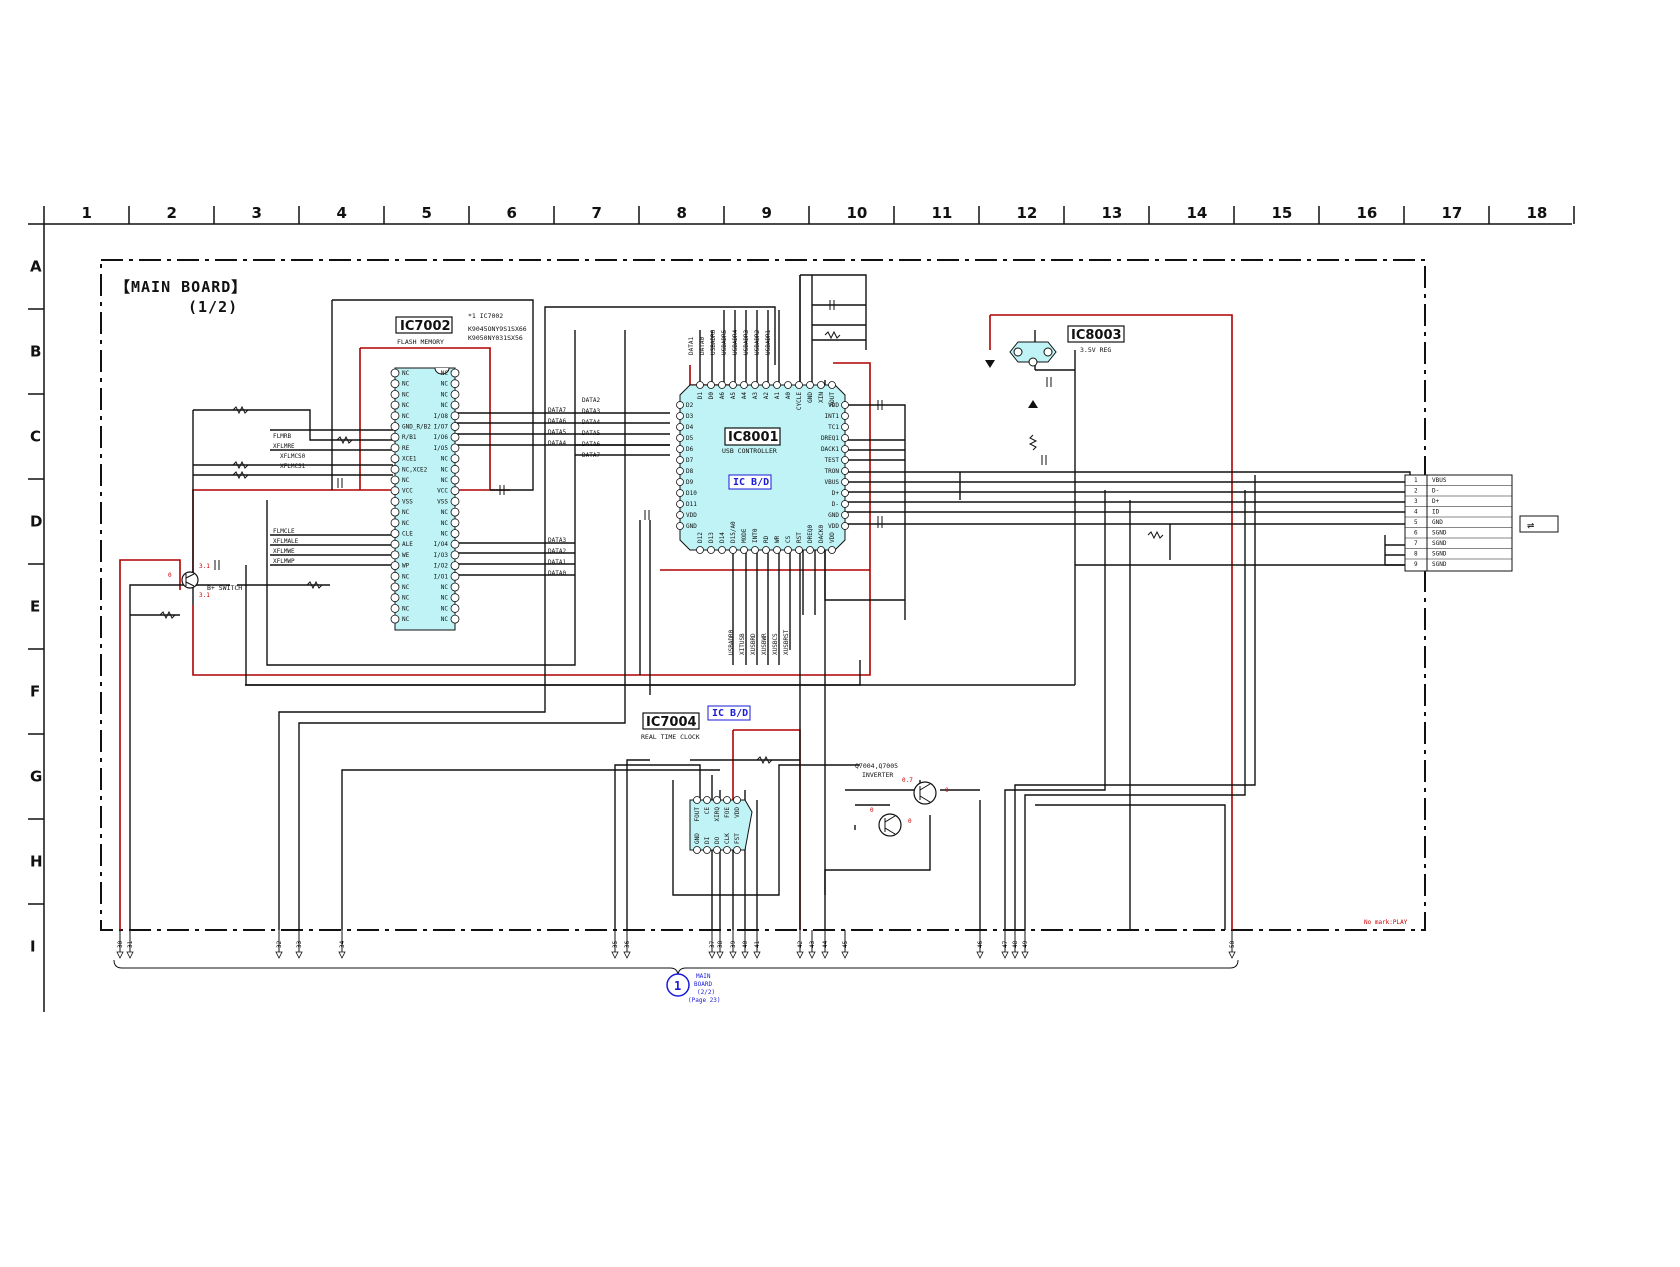  What do you see at coordinates (767, 213) in the screenshot?
I see `grid-column-label: 9` at bounding box center [767, 213].